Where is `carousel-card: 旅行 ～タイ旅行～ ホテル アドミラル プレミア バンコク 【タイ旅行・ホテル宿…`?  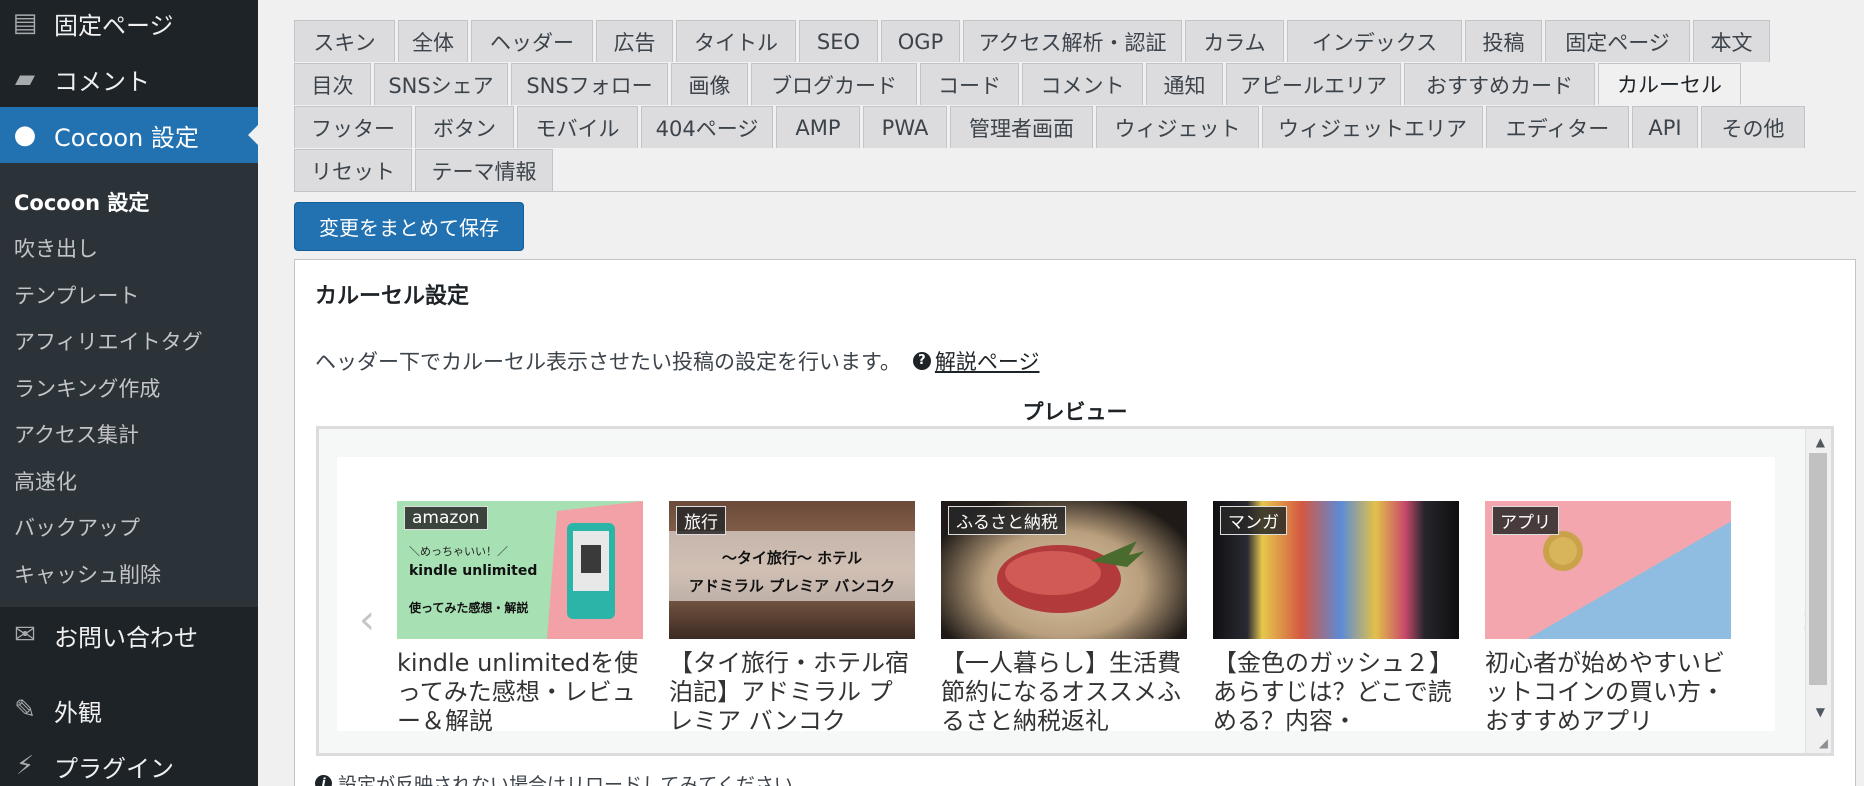
carousel-card: 旅行 ～タイ旅行～ ホテル アドミラル プレミア バンコク 【タイ旅行・ホテル宿… is located at coordinates (792, 618).